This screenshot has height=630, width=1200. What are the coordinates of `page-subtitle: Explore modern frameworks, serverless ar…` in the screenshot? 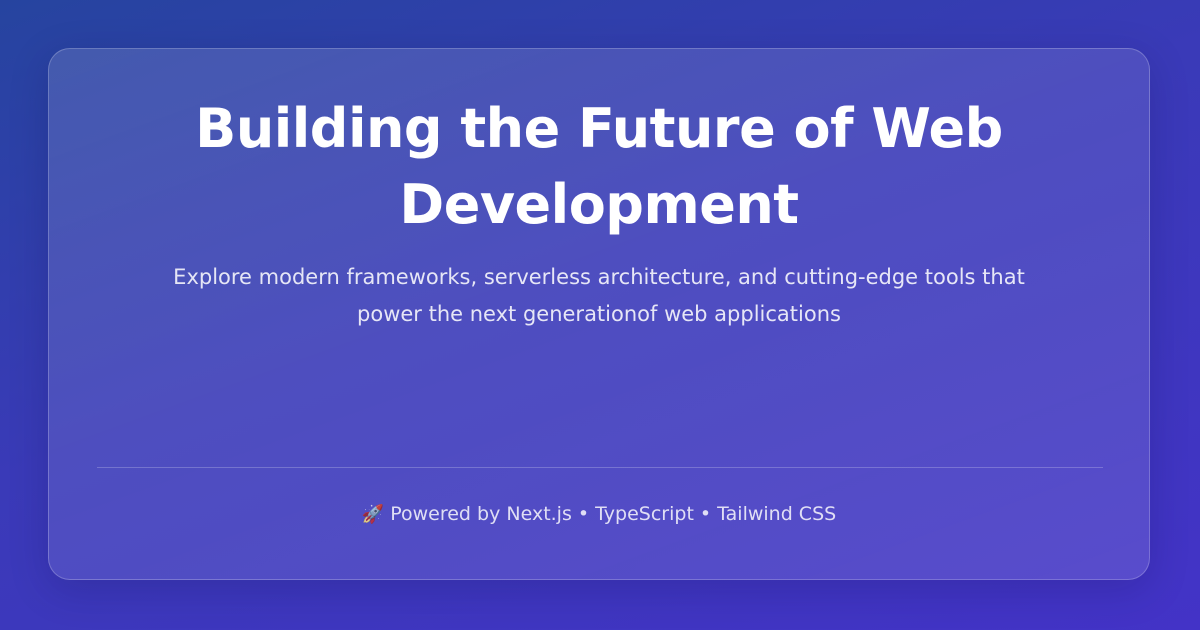 It's located at (599, 295).